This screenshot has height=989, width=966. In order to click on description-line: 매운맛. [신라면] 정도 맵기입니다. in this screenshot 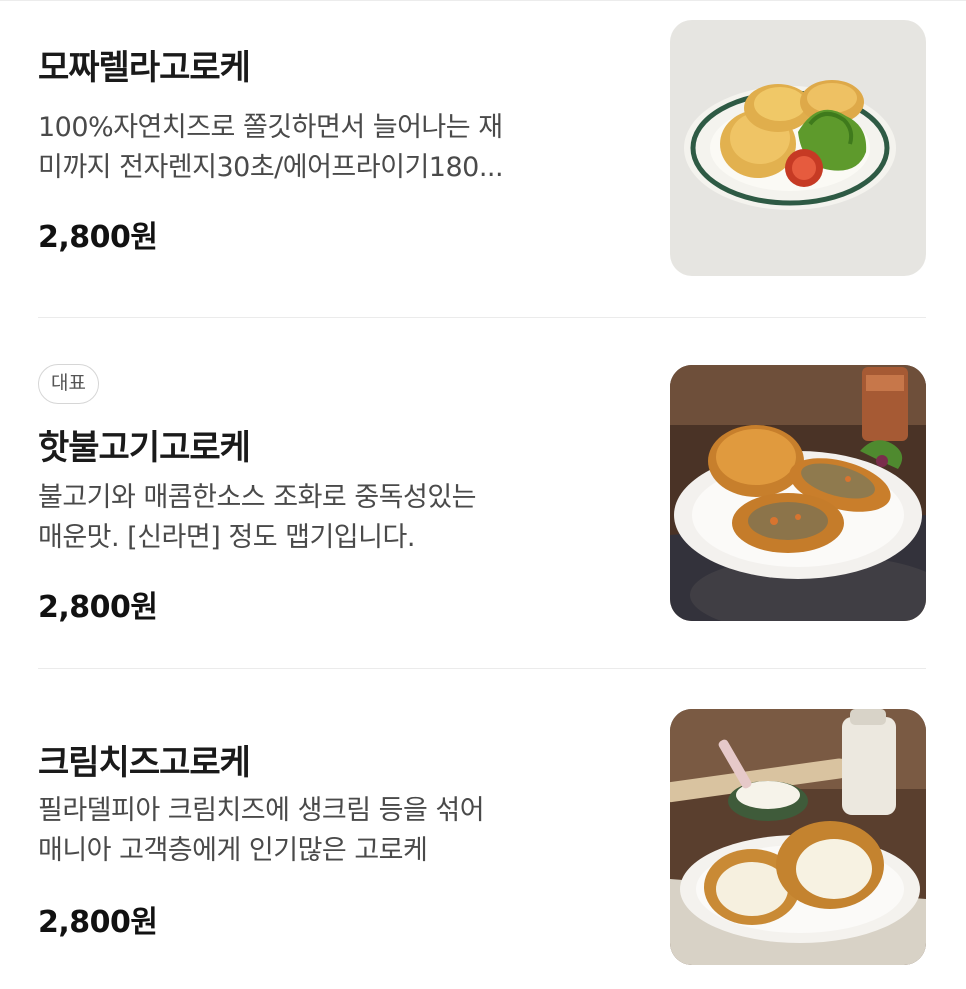, I will do `click(226, 537)`.